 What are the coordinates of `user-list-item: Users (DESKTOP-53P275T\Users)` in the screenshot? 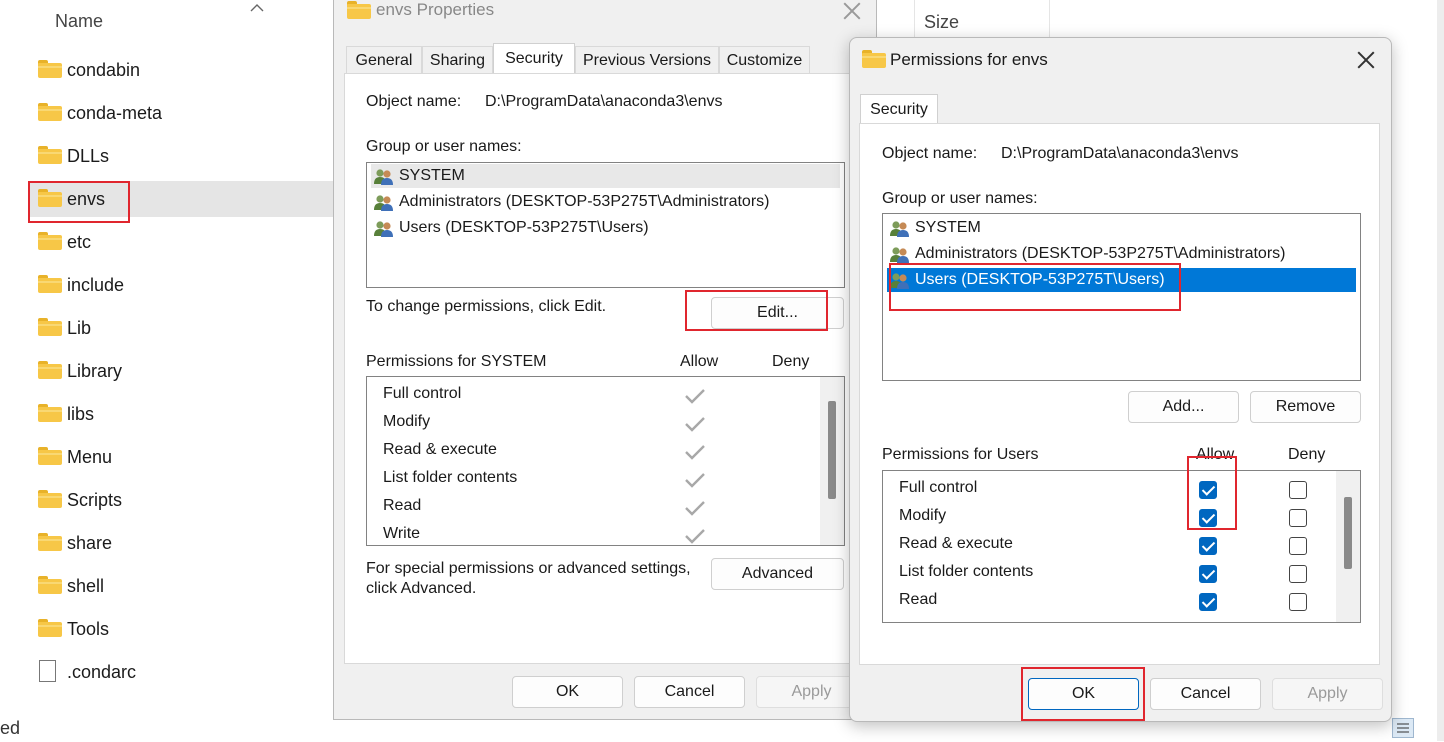 It's located at (605, 228).